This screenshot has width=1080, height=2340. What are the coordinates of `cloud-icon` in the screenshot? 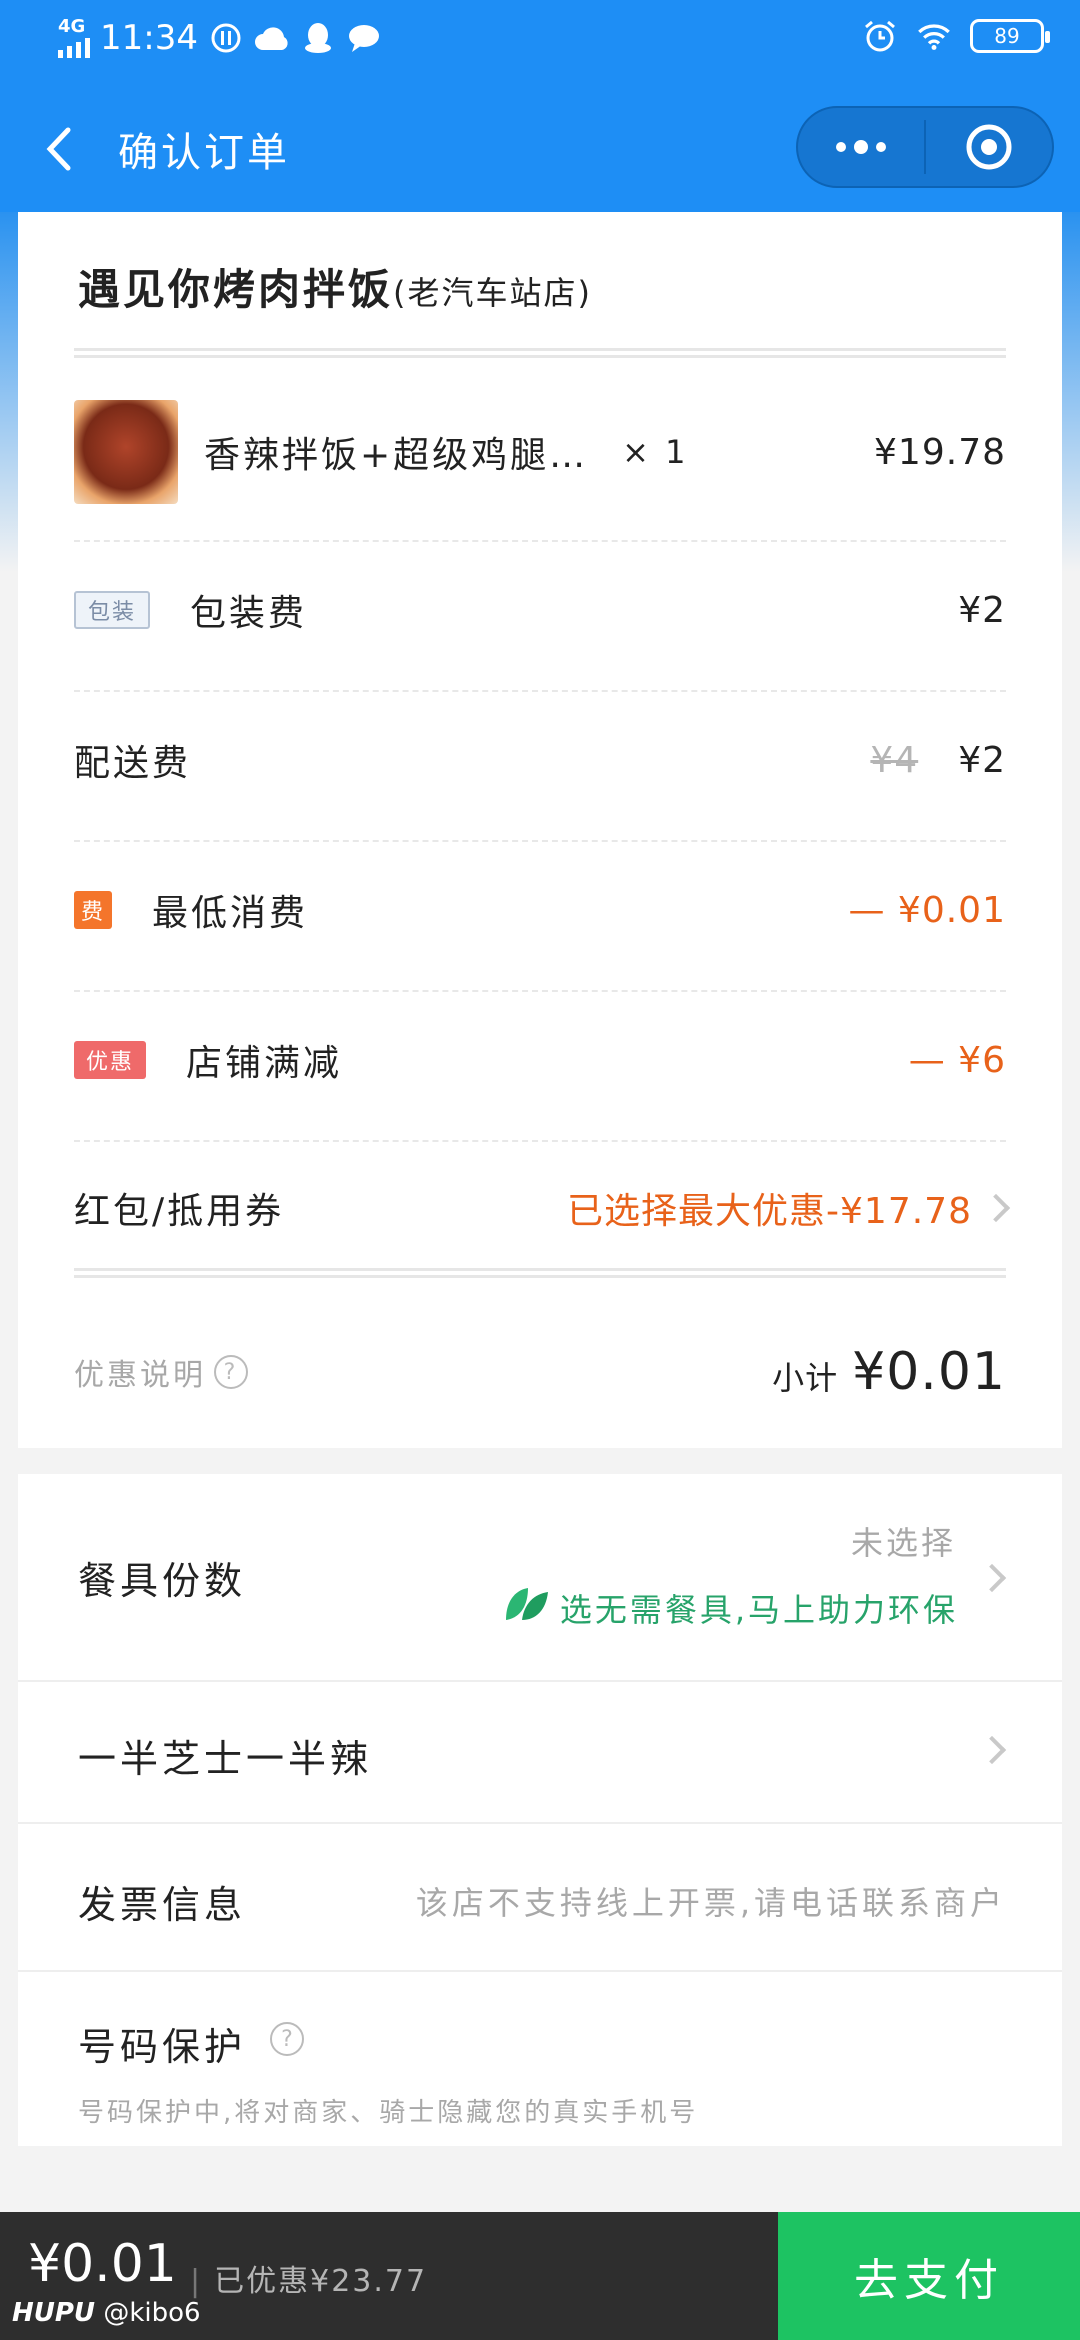 It's located at (272, 38).